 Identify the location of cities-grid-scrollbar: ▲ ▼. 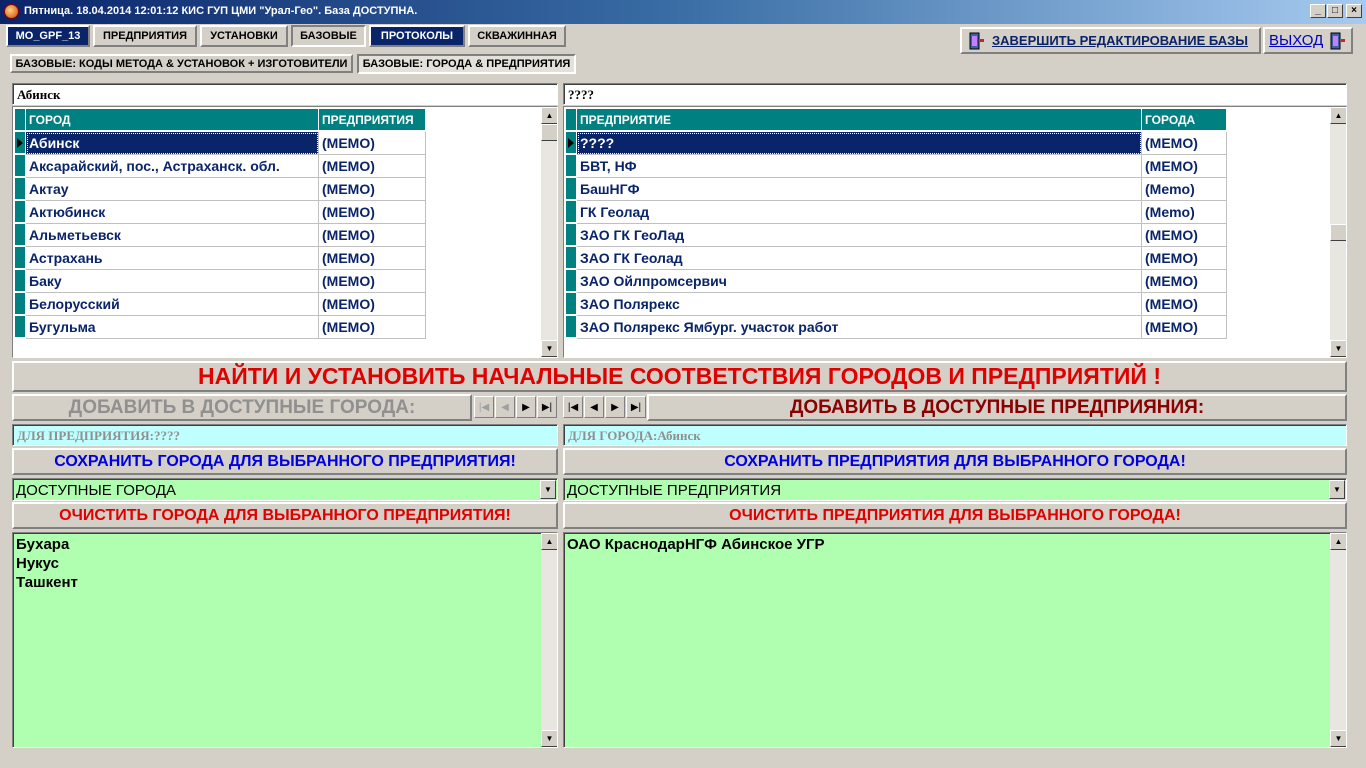
(549, 232).